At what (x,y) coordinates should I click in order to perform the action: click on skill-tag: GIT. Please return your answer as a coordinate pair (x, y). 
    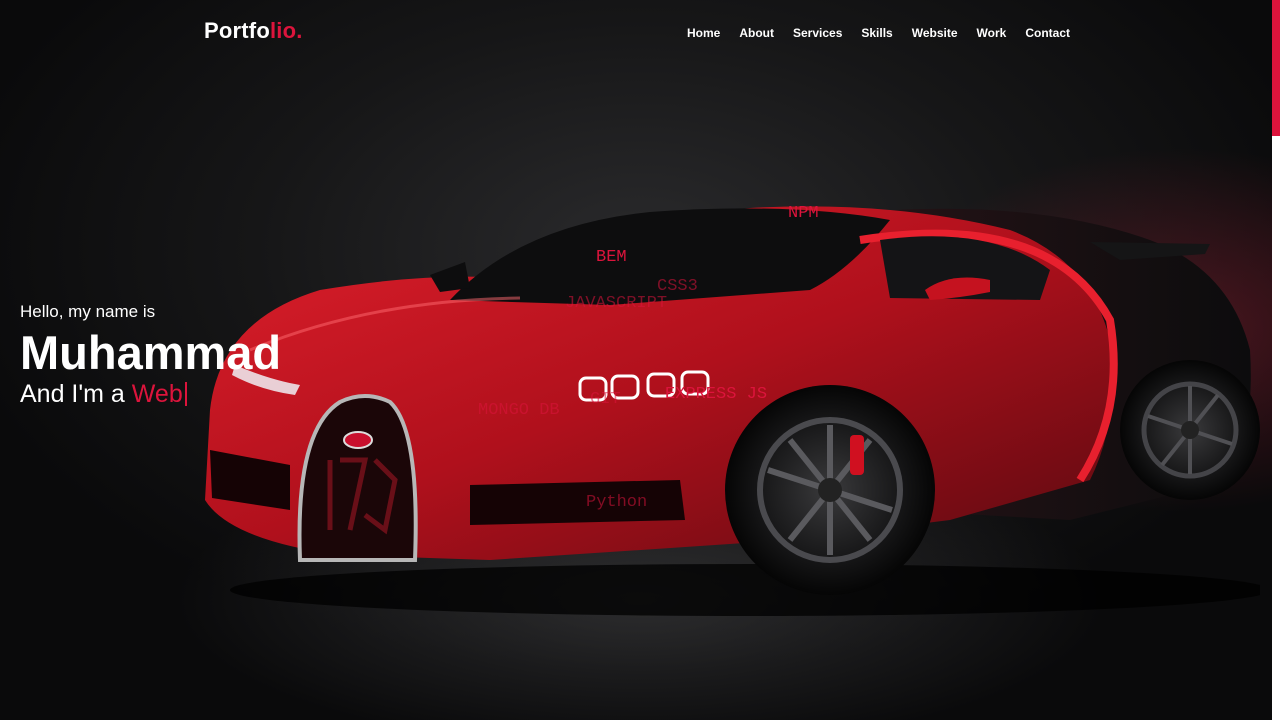
    Looking at the image, I should click on (605, 399).